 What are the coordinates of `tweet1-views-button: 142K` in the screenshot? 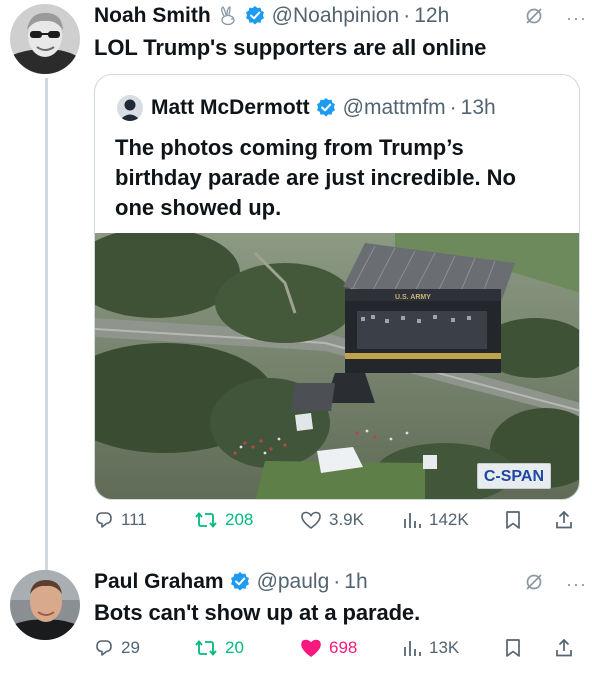 It's located at (435, 520).